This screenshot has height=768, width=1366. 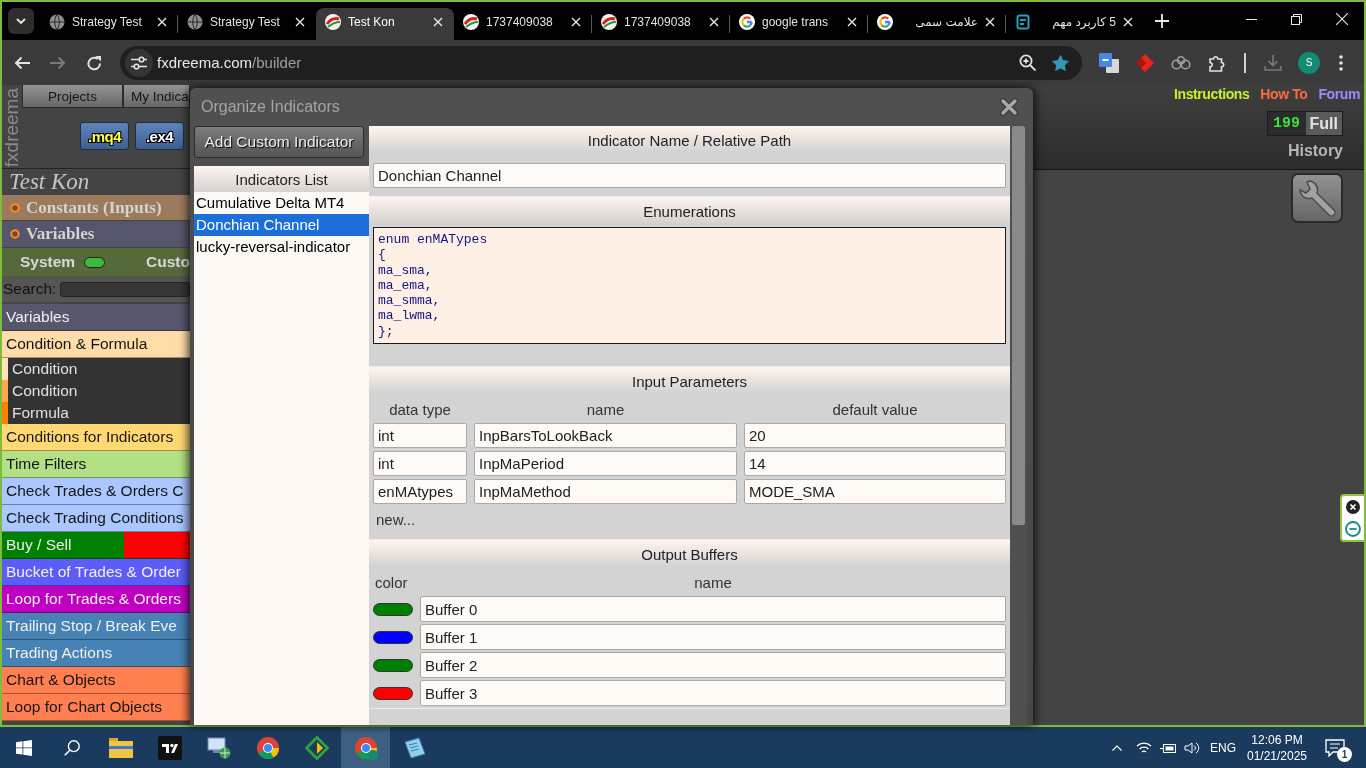 I want to click on switch-label: System, so click(x=48, y=262).